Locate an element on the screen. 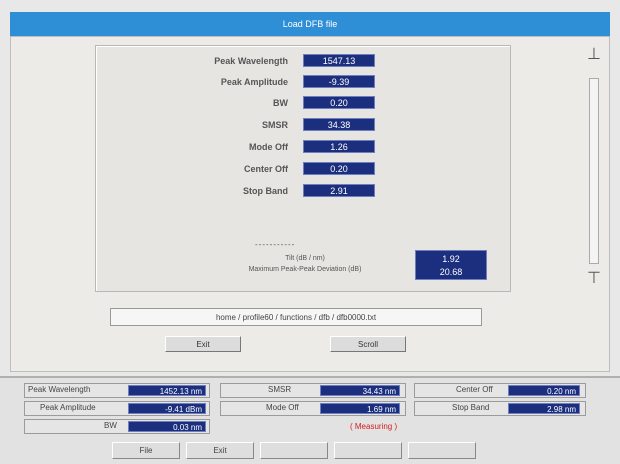 This screenshot has width=620, height=464. status-stop-band-label: Stop Band is located at coordinates (471, 407).